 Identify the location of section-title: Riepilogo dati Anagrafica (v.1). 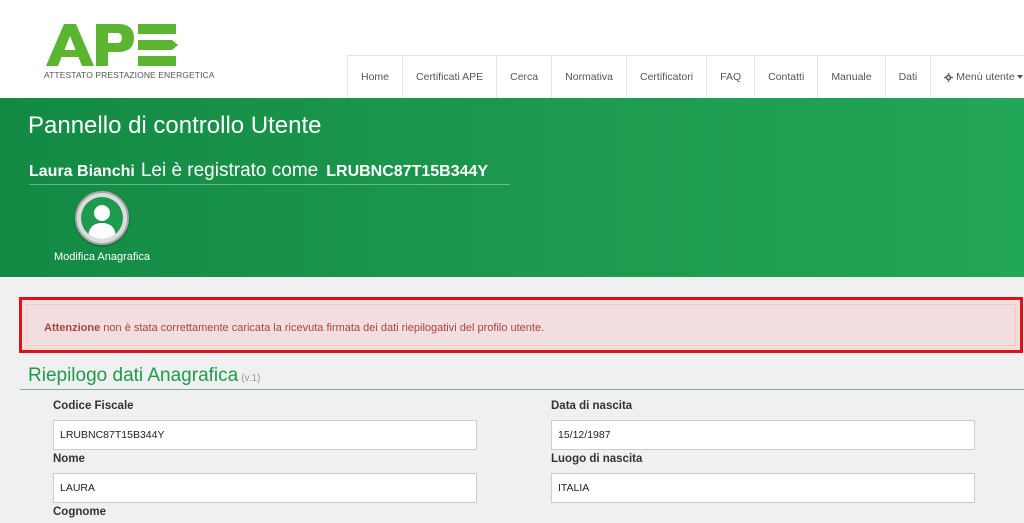
(144, 376).